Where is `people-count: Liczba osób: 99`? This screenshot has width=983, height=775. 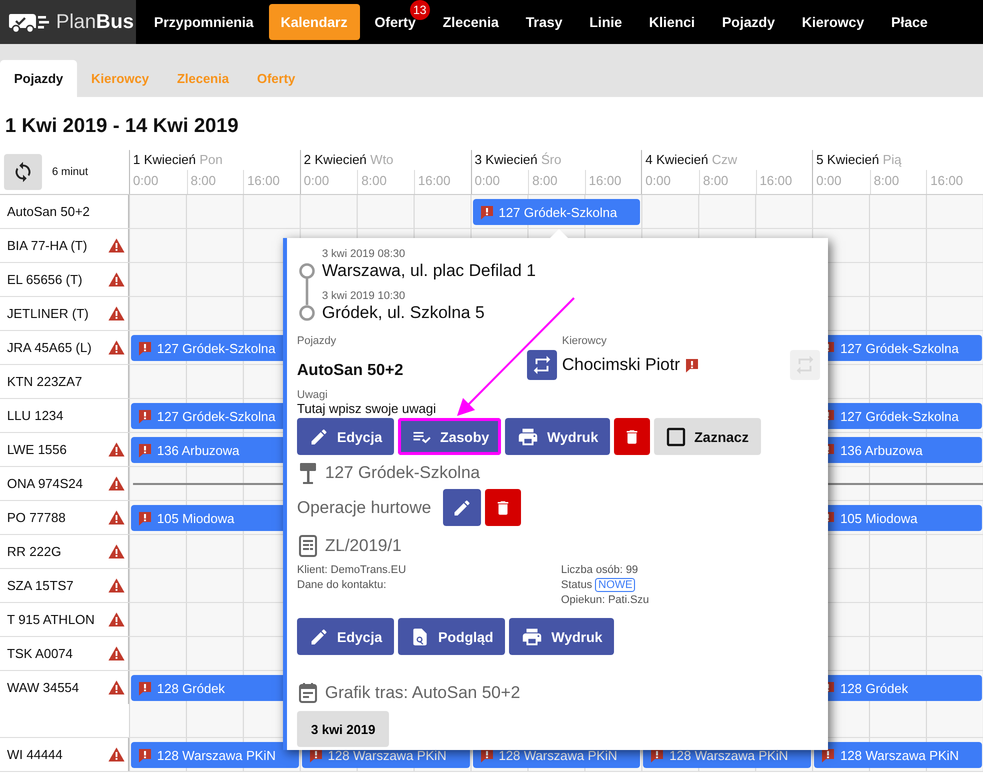
people-count: Liczba osób: 99 is located at coordinates (600, 570).